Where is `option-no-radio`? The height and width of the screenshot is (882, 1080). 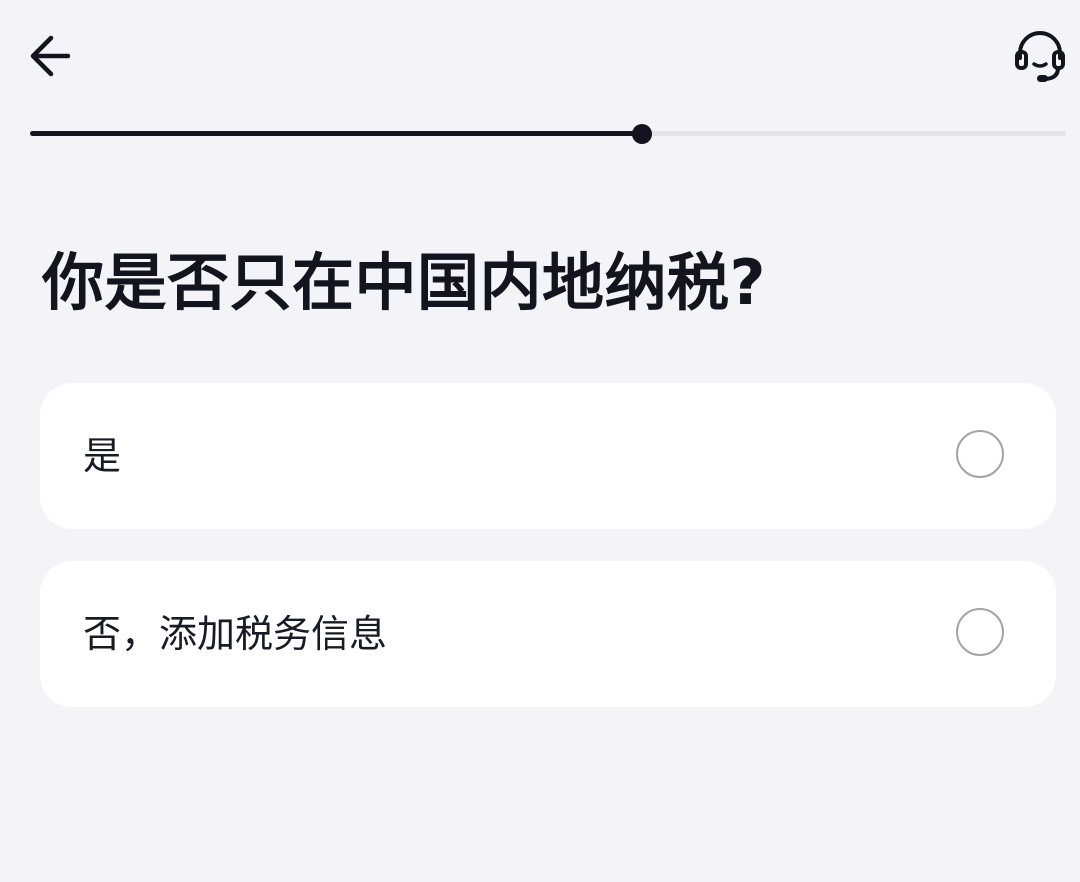 option-no-radio is located at coordinates (980, 632).